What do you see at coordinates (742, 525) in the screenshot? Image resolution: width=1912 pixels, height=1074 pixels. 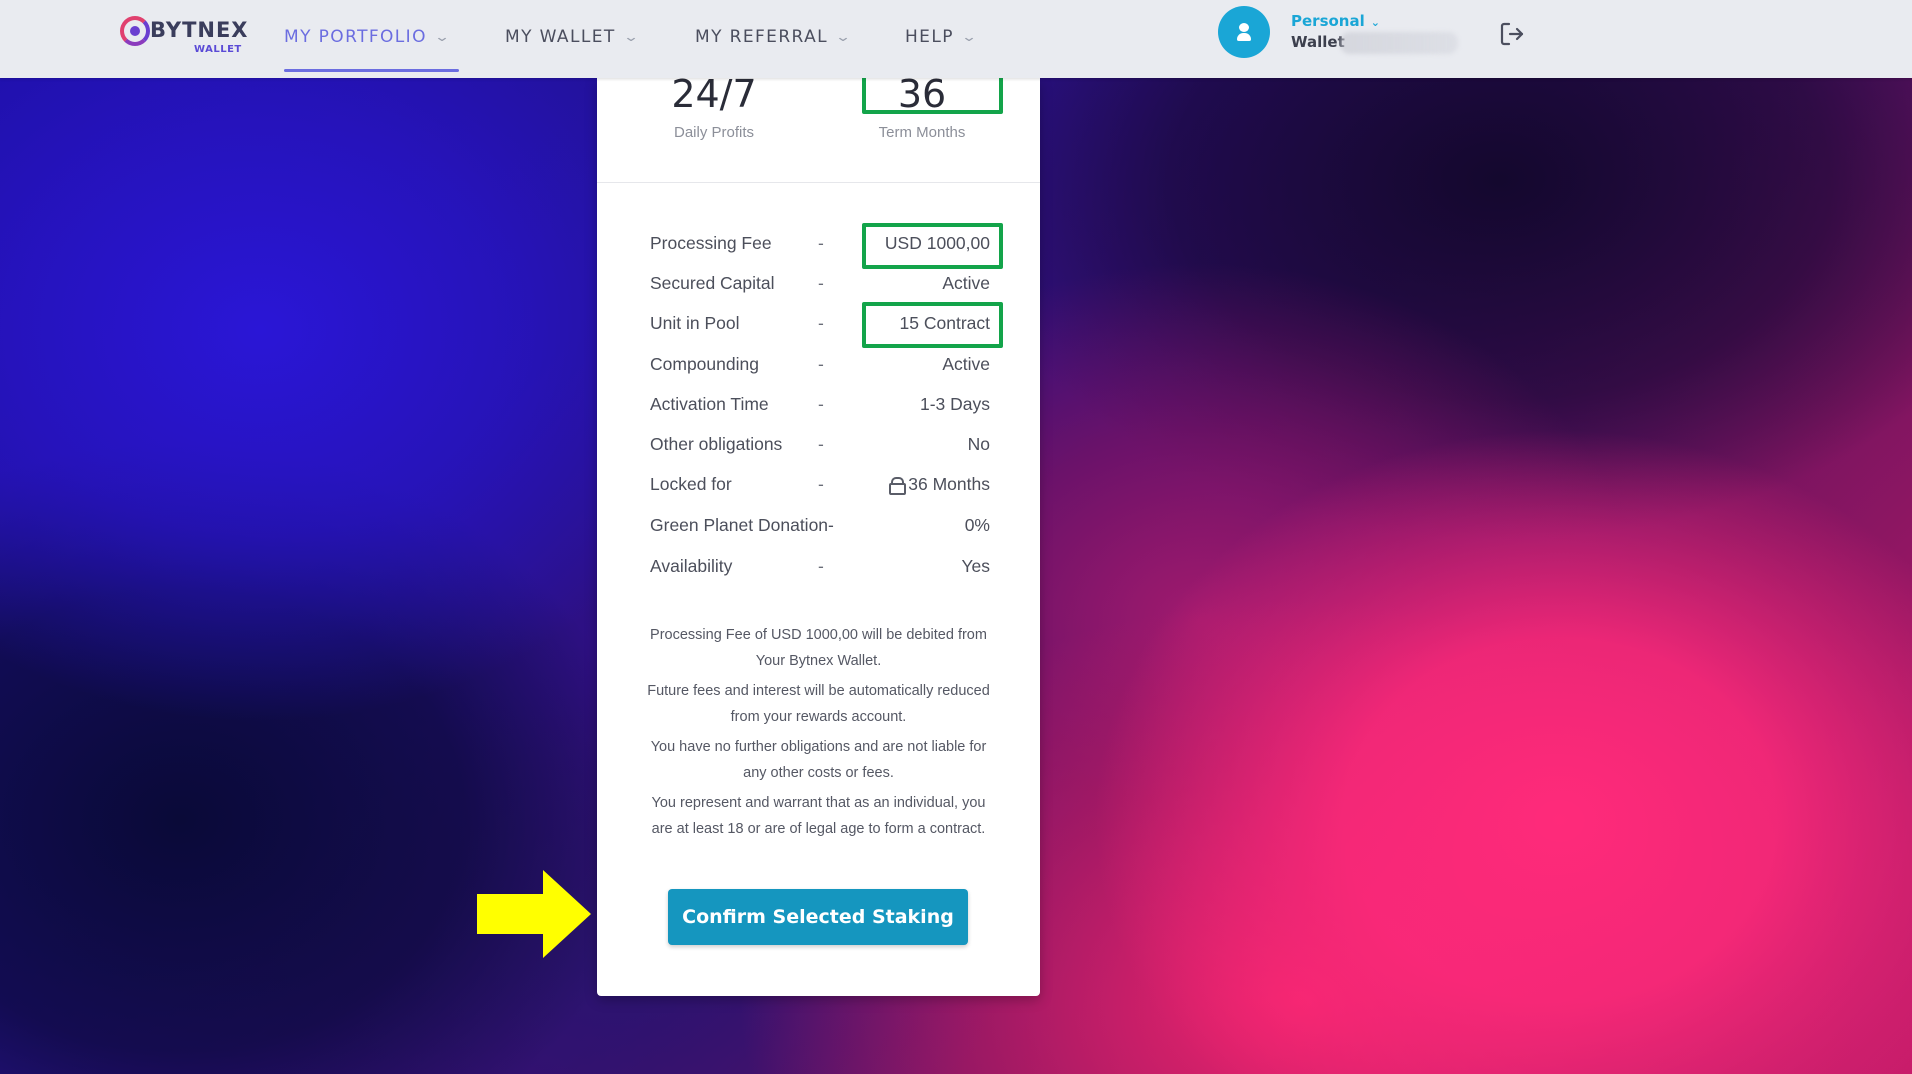 I see `detail-key: Green Planet Donation-` at bounding box center [742, 525].